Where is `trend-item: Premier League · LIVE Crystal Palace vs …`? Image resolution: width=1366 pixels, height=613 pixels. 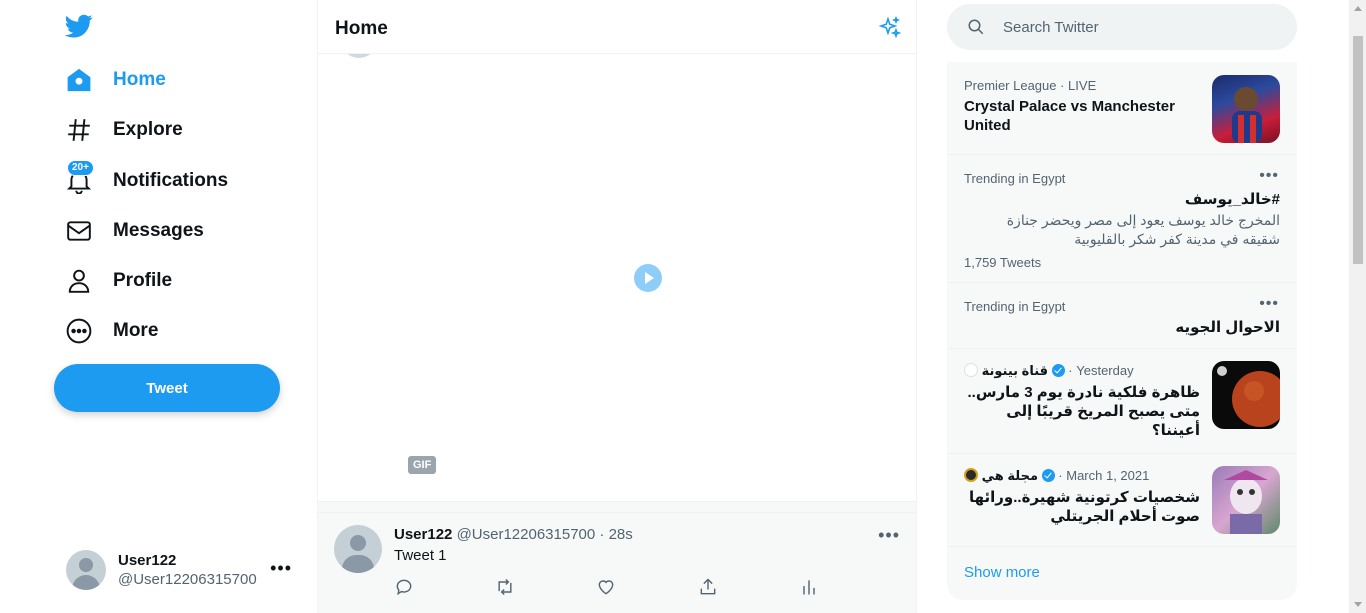 trend-item: Premier League · LIVE Crystal Palace vs … is located at coordinates (1122, 108).